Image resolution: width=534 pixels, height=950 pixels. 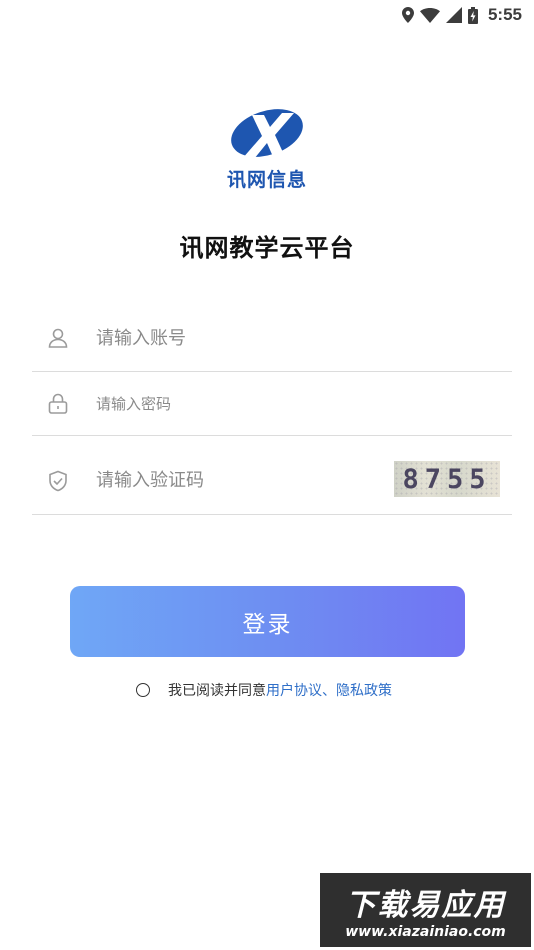 I want to click on watermark: 下载易应用 www.xiazainiao.com, so click(x=425, y=910).